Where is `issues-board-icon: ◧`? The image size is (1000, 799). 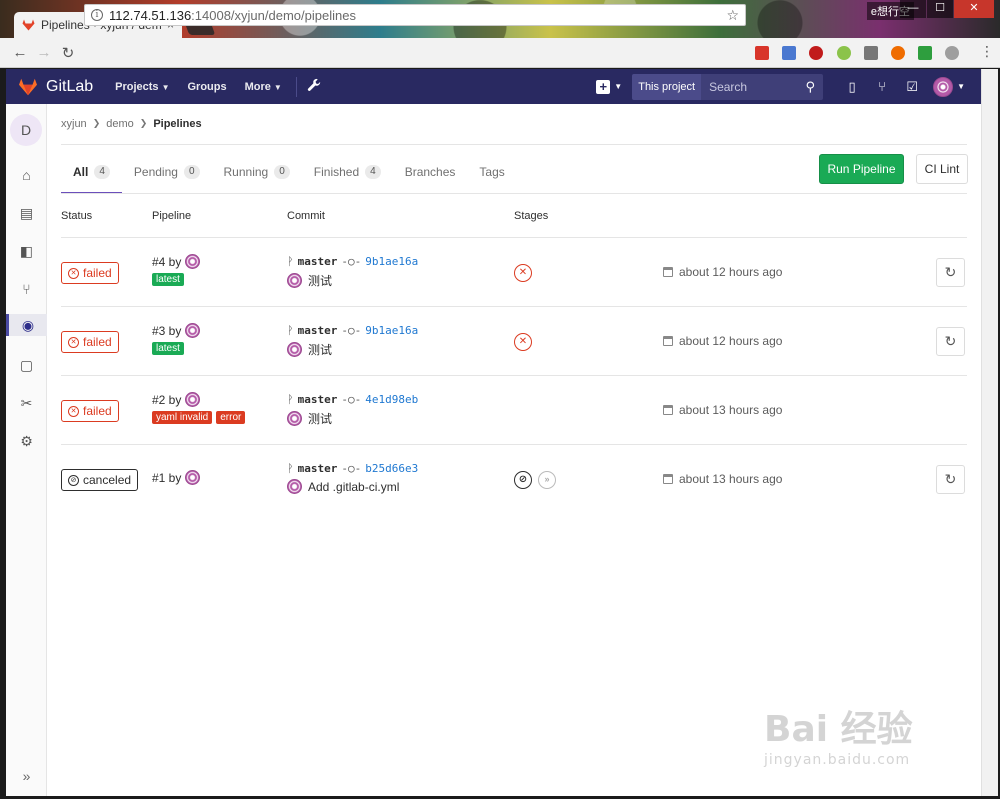
issues-board-icon: ◧ is located at coordinates (26, 251).